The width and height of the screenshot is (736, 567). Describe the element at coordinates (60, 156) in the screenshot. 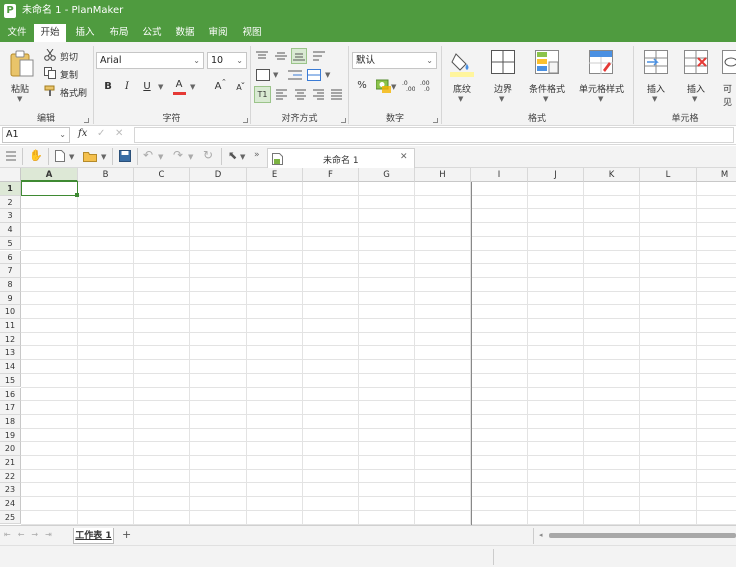

I see `new-document-icon` at that location.